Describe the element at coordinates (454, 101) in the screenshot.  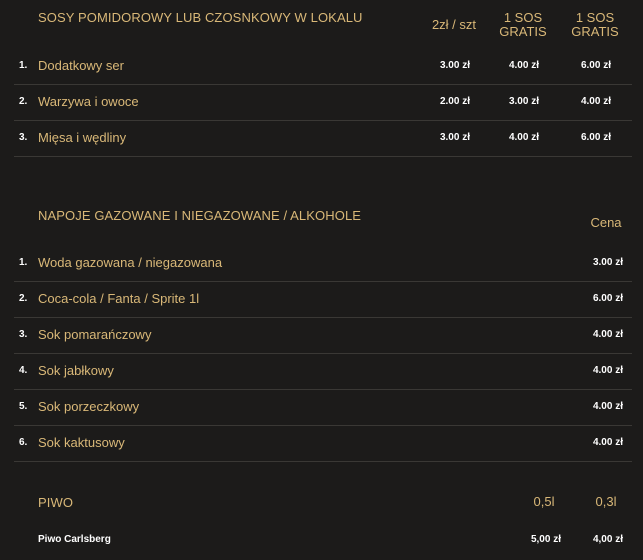
I see `item-price: 2.00 zł` at that location.